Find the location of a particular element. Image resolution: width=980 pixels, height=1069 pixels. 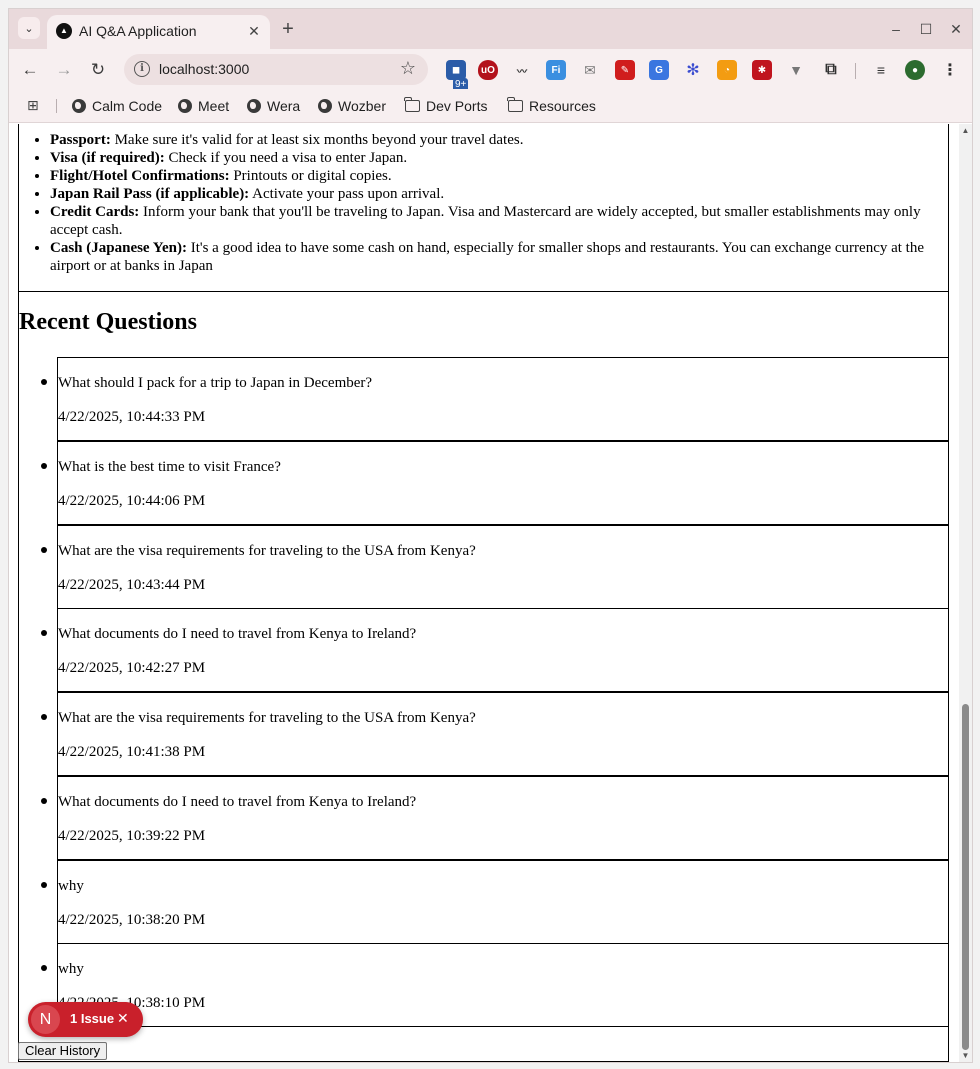

tab-close-icon: ✕ is located at coordinates (254, 31).